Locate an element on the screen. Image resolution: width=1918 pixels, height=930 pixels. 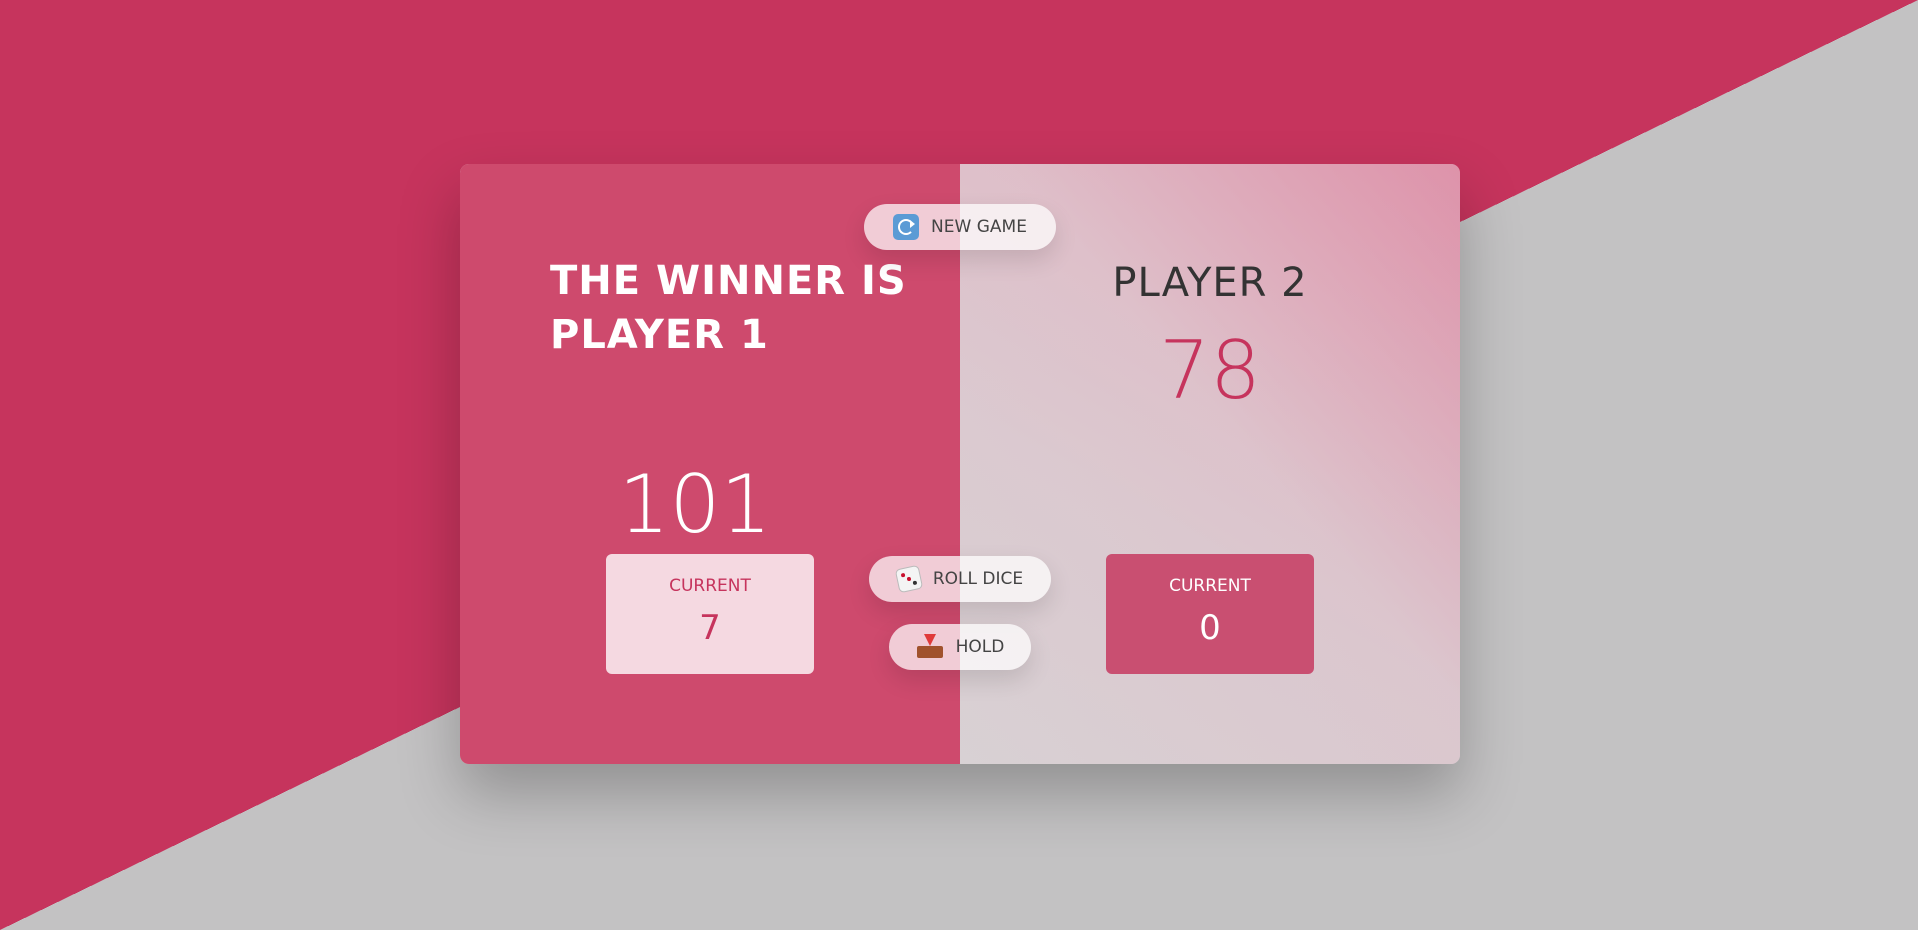
player-1-current-score: 7 is located at coordinates (710, 628).